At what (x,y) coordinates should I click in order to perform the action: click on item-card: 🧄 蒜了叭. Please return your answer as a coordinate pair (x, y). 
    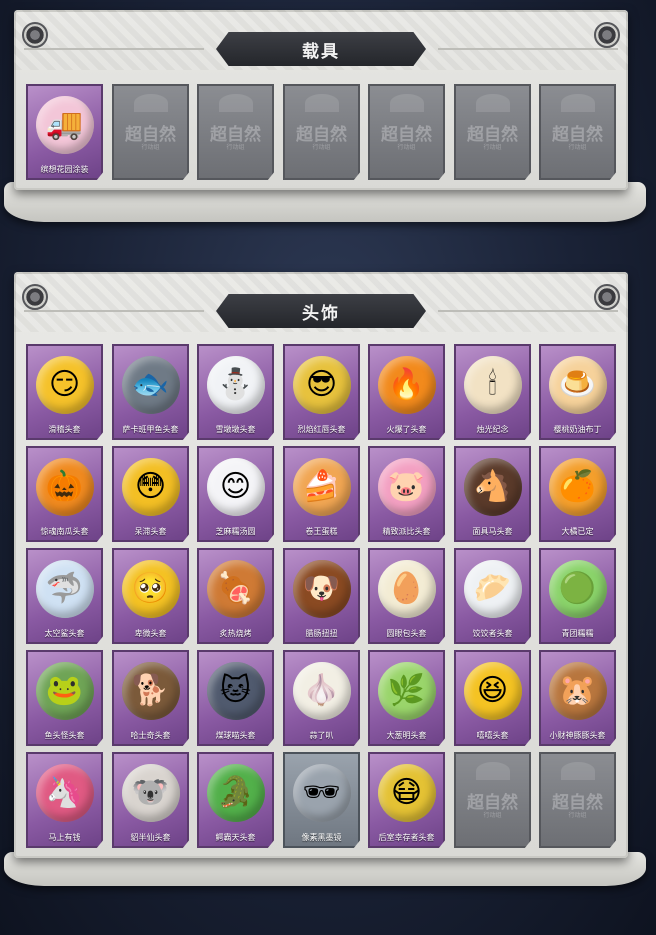
    Looking at the image, I should click on (321, 698).